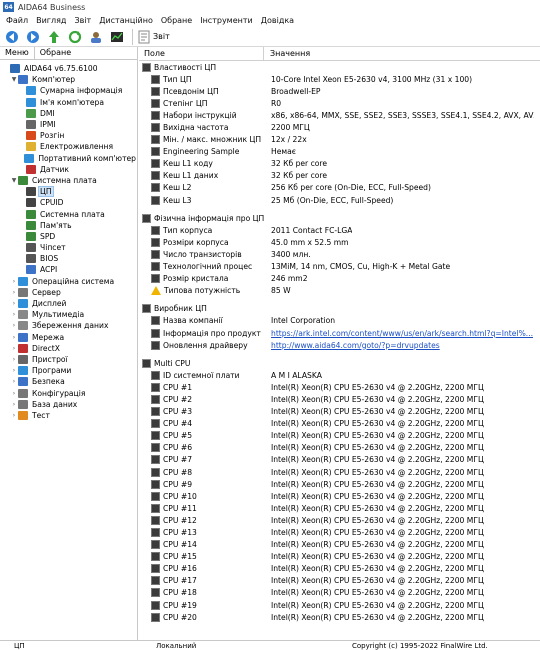 This screenshot has height=650, width=540. I want to click on tree-item-bios: BIOS, so click(68, 258).